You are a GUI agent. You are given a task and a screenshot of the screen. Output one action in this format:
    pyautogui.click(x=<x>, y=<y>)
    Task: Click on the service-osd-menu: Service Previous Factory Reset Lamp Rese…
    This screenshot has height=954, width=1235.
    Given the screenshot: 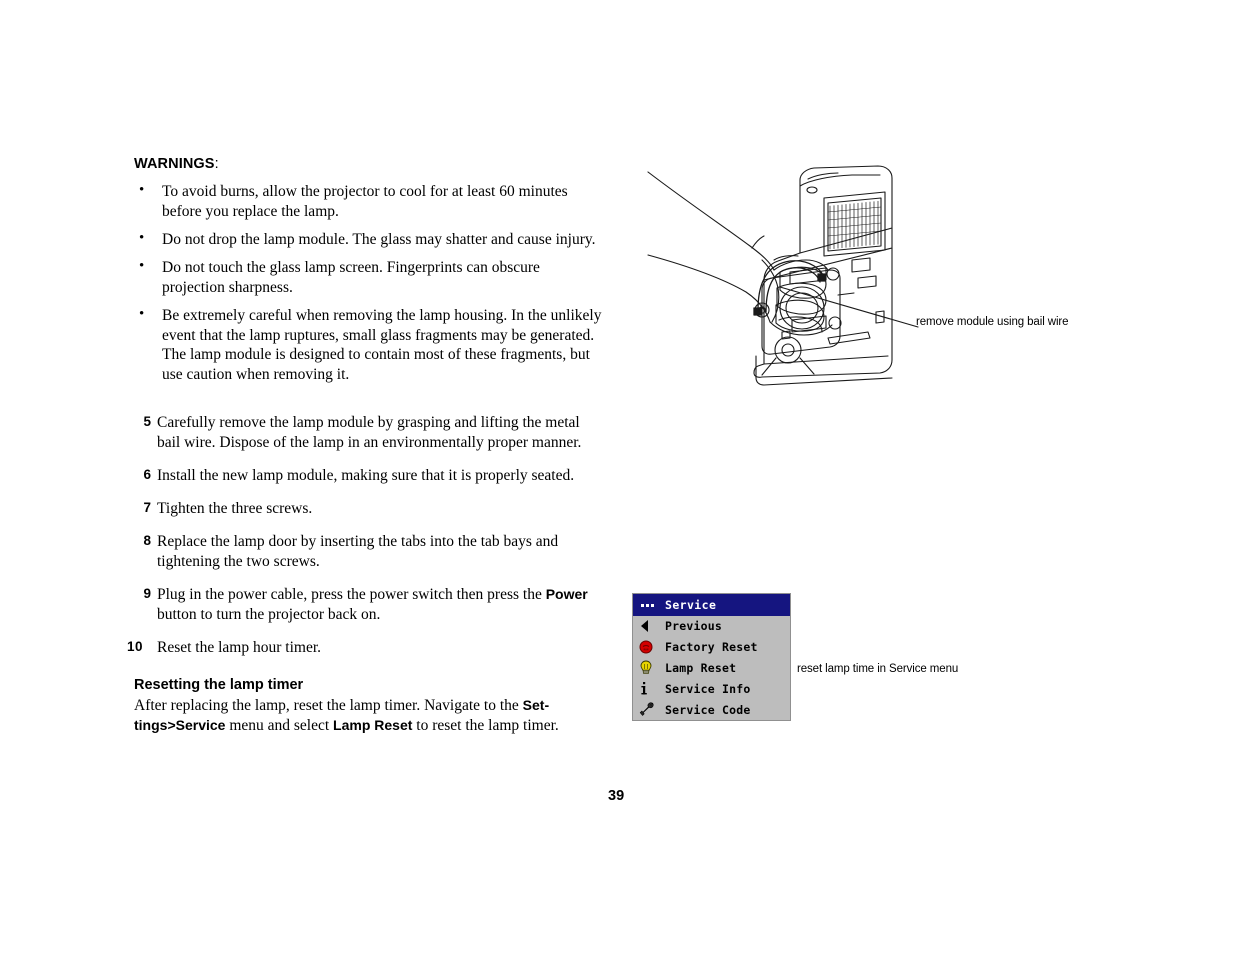 What is the action you would take?
    pyautogui.click(x=711, y=657)
    